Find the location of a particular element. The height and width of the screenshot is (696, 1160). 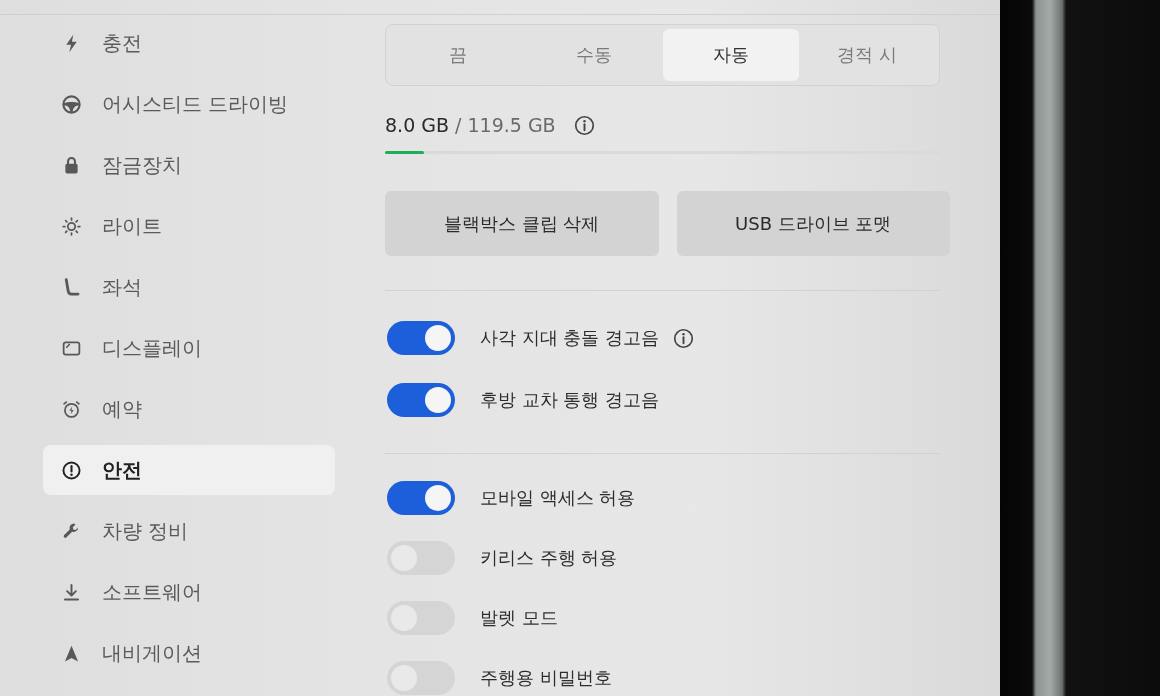

setting-label: 모바일 액세스 허용 is located at coordinates (558, 498).